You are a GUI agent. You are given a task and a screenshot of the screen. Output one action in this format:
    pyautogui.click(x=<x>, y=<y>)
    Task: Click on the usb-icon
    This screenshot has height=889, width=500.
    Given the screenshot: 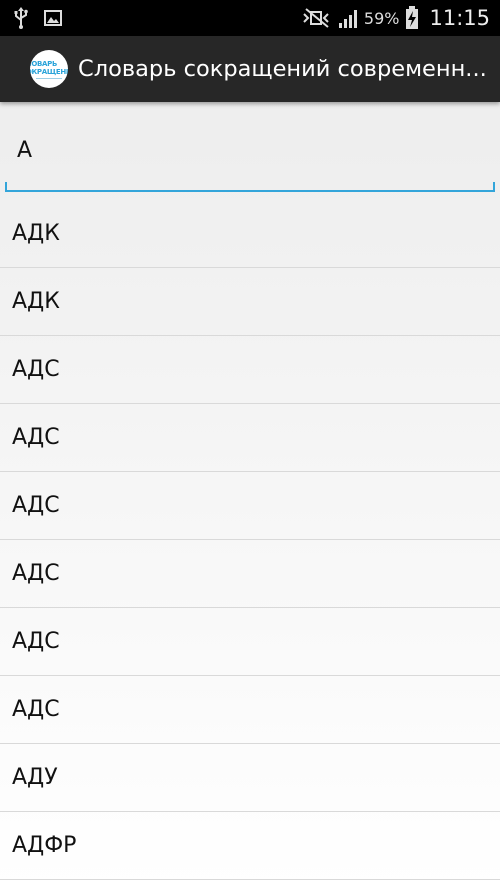 What is the action you would take?
    pyautogui.click(x=21, y=18)
    